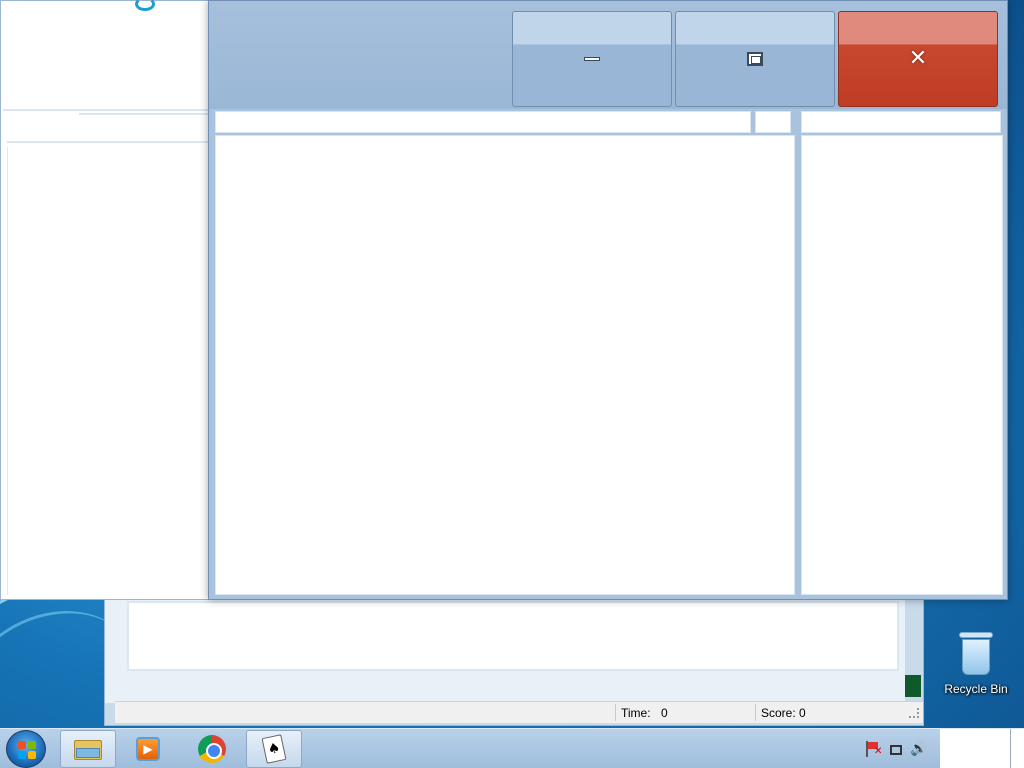 The height and width of the screenshot is (768, 1024). I want to click on recycle-bin-shortcut: Recycle Bin, so click(976, 666).